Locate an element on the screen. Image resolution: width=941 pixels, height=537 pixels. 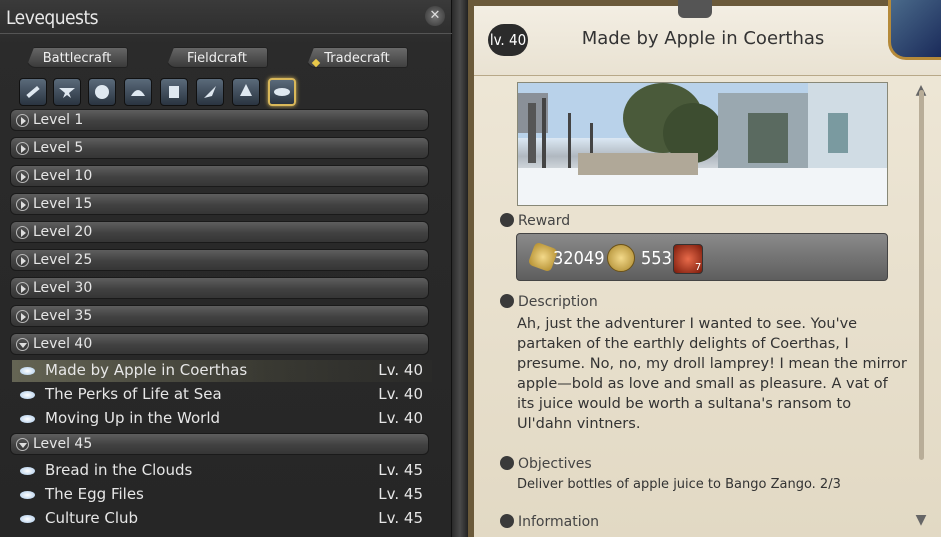
crystal-quantity: 7 is located at coordinates (698, 267).